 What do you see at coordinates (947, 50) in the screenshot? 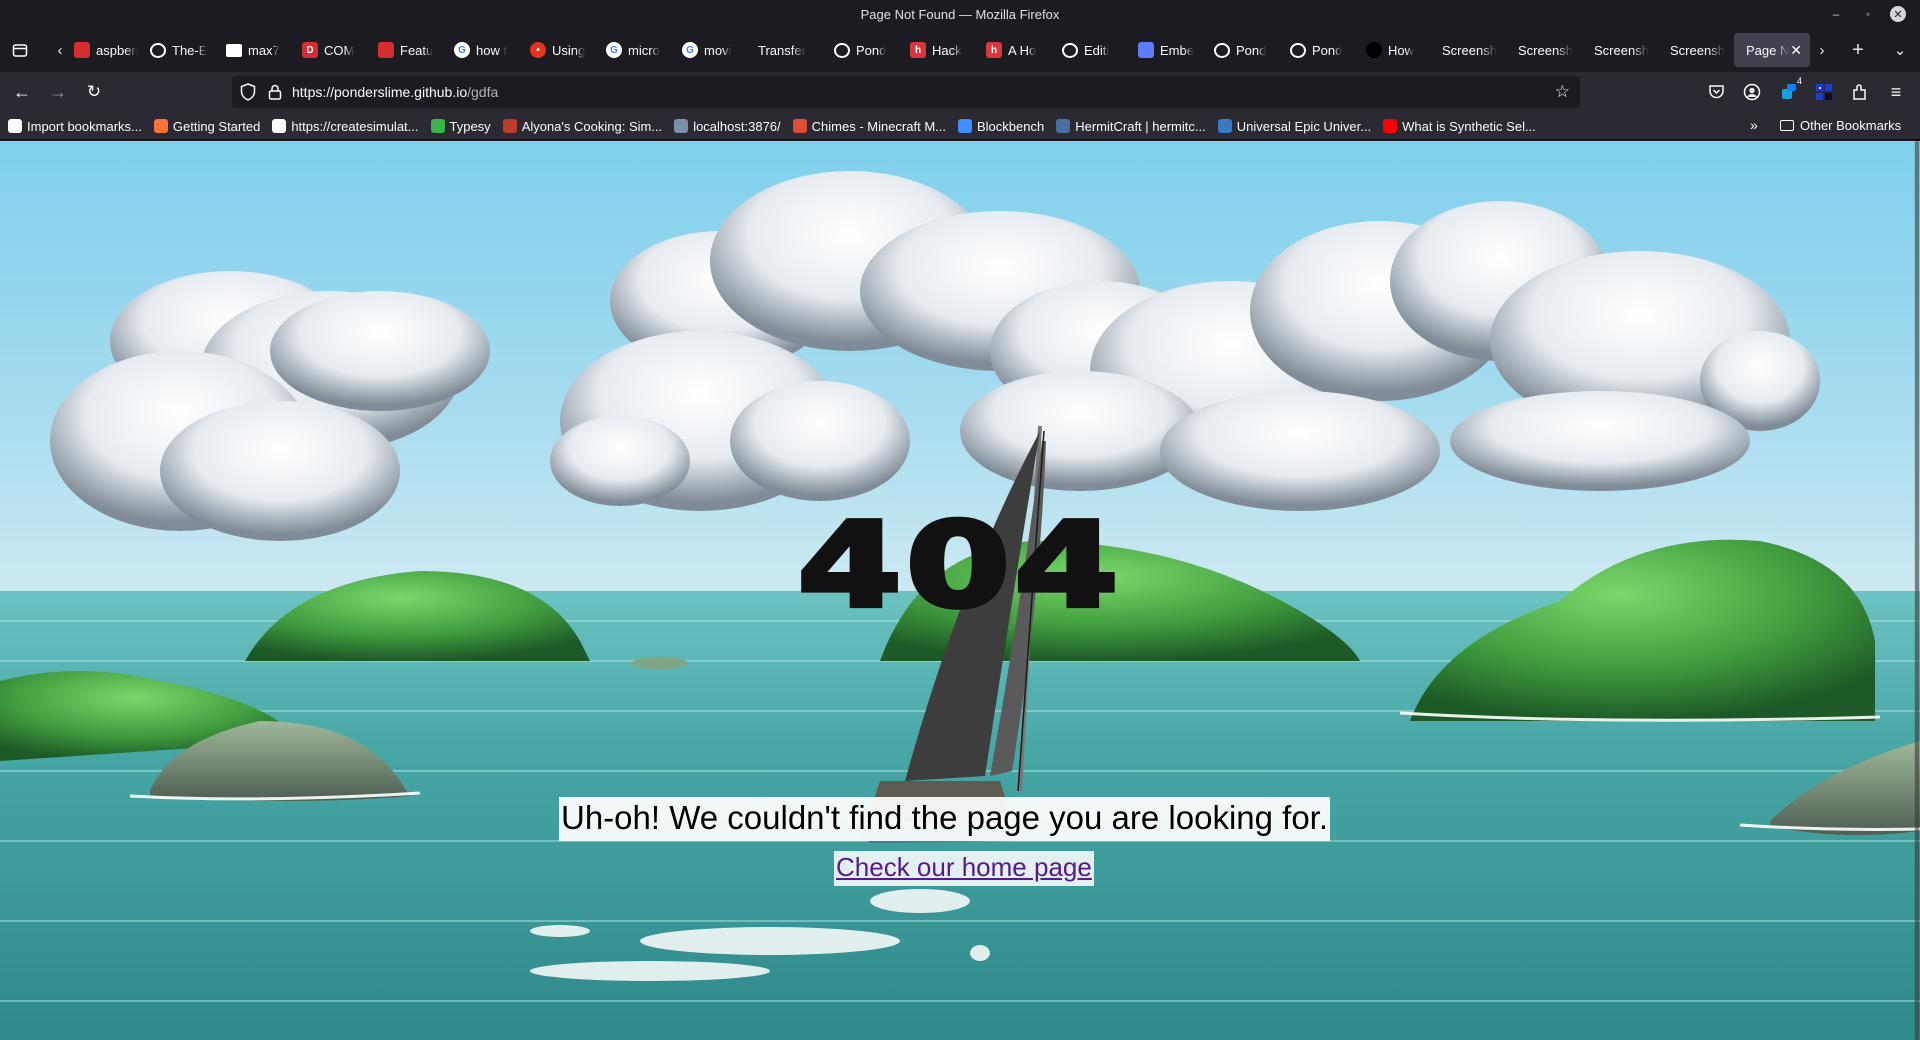
I see `tab-label: Hack` at bounding box center [947, 50].